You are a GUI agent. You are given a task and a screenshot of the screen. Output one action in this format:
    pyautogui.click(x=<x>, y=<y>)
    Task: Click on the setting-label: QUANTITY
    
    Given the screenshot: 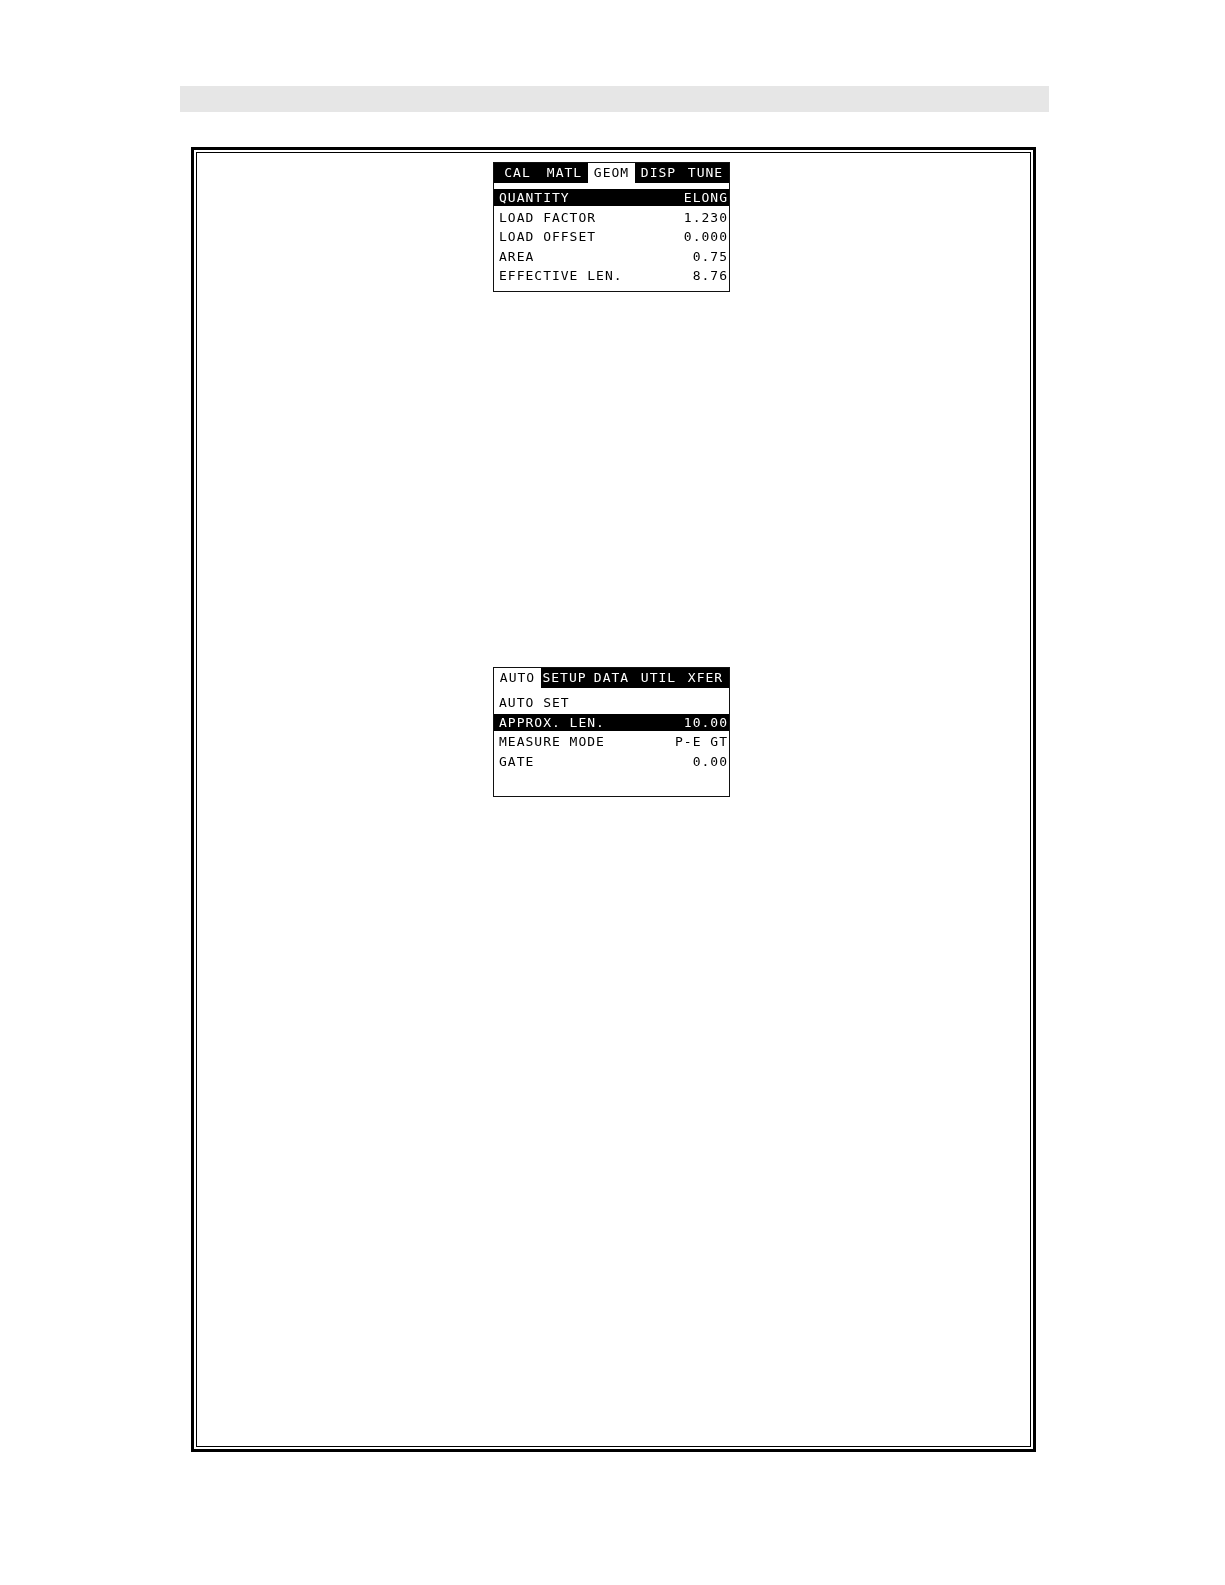 What is the action you would take?
    pyautogui.click(x=534, y=197)
    